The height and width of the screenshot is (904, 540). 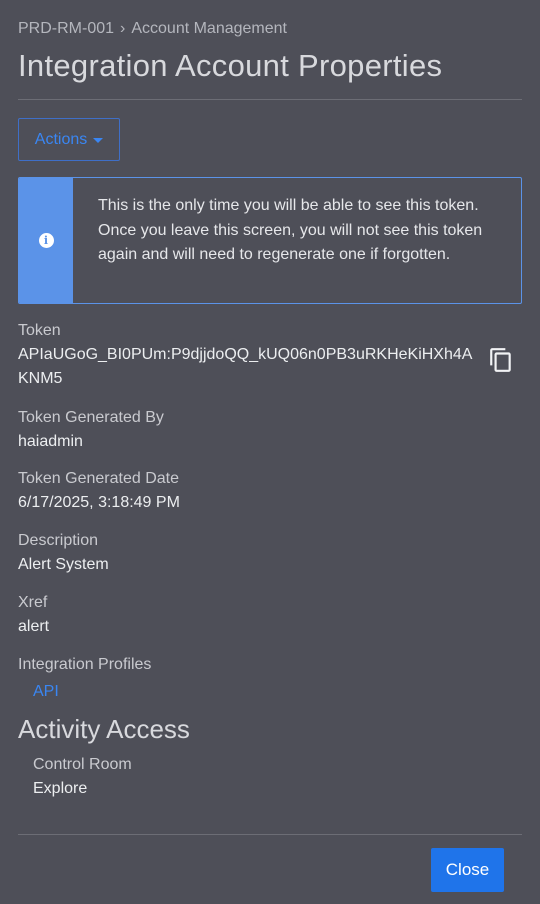 I want to click on activity-access-item: Control Room, so click(x=82, y=764).